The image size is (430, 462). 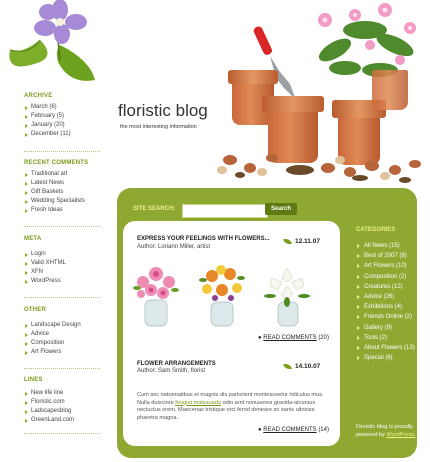 What do you see at coordinates (62, 352) in the screenshot?
I see `other-link: Art Flowers` at bounding box center [62, 352].